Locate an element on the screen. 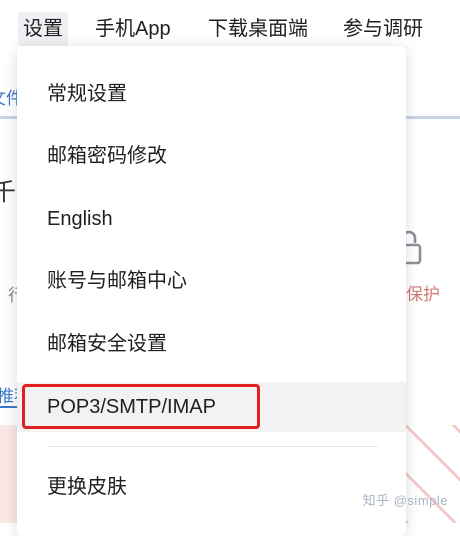 This screenshot has width=460, height=536. menu-account-center: 账号与邮箱中心 is located at coordinates (211, 281).